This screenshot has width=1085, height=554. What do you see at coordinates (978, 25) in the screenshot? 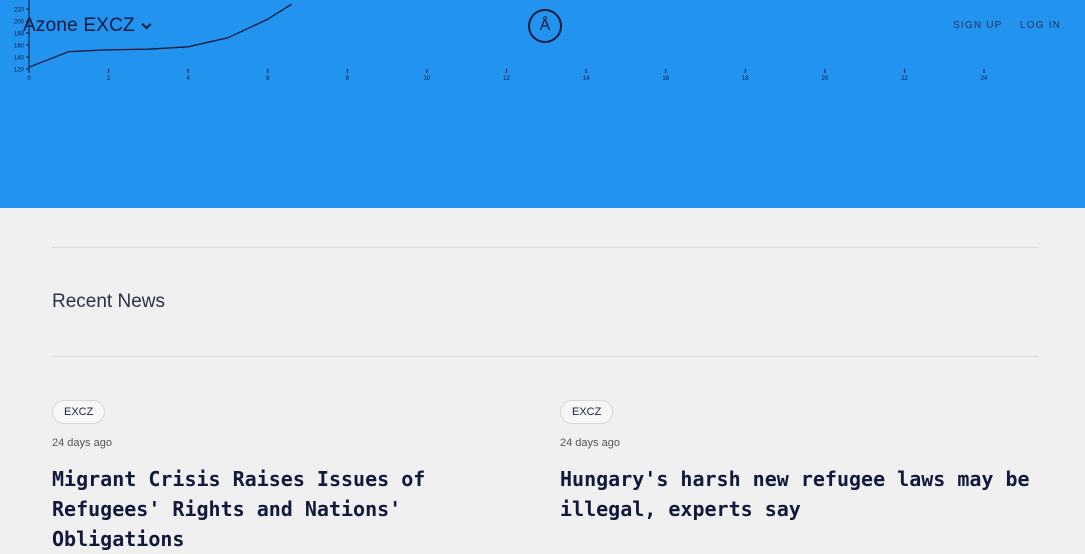
I see `sign-up-link: SIGN UP` at bounding box center [978, 25].